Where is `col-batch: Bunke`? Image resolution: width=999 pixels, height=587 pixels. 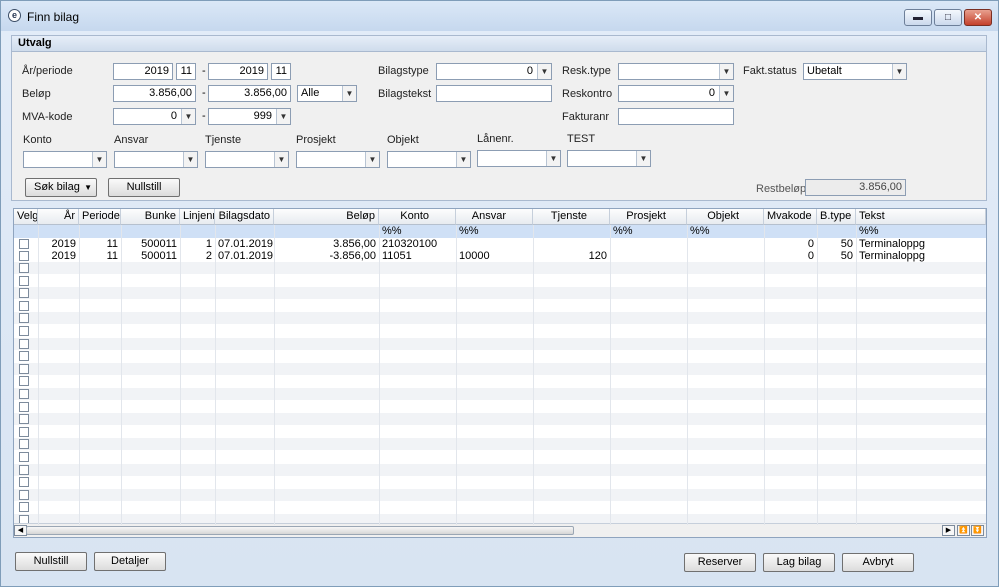
col-batch: Bunke is located at coordinates (150, 217).